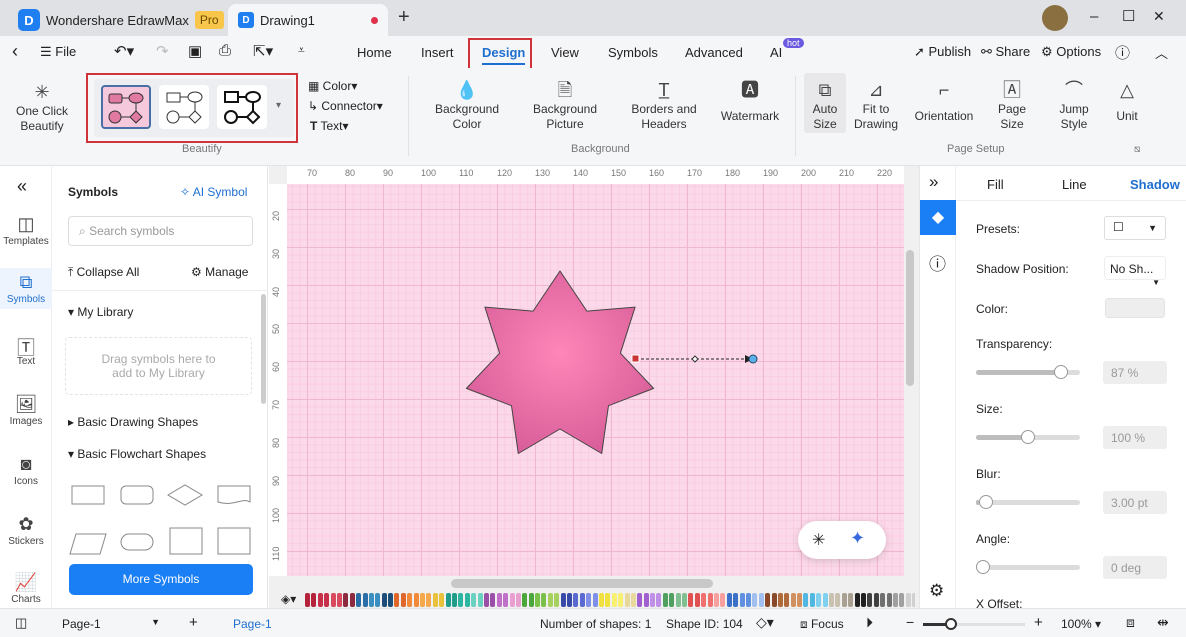  Describe the element at coordinates (944, 101) in the screenshot. I see `orientation-button: ⌐ Orientation` at that location.